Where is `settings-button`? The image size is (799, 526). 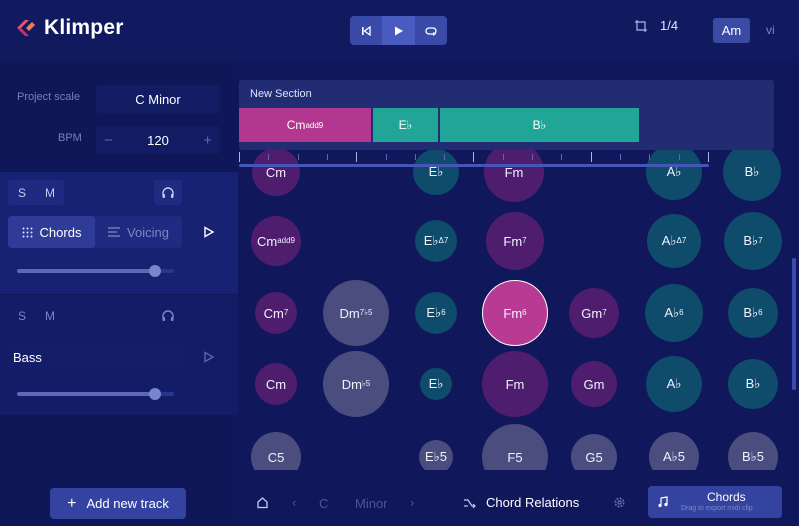
settings-button is located at coordinates (619, 502).